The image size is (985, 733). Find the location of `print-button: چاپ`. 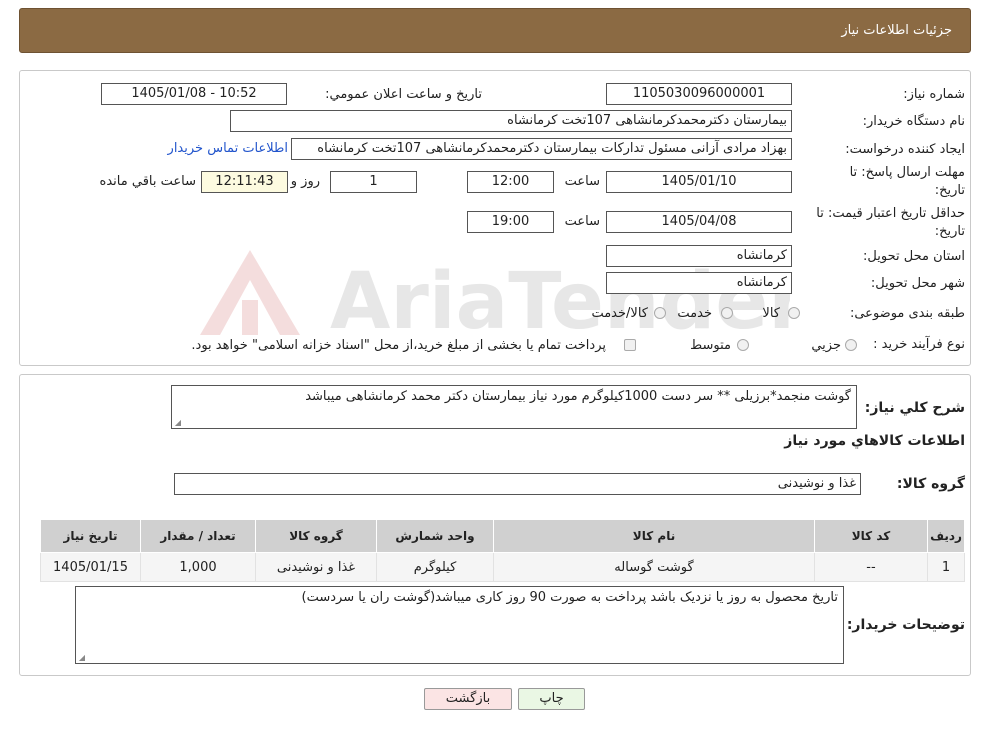

print-button: چاپ is located at coordinates (551, 699).